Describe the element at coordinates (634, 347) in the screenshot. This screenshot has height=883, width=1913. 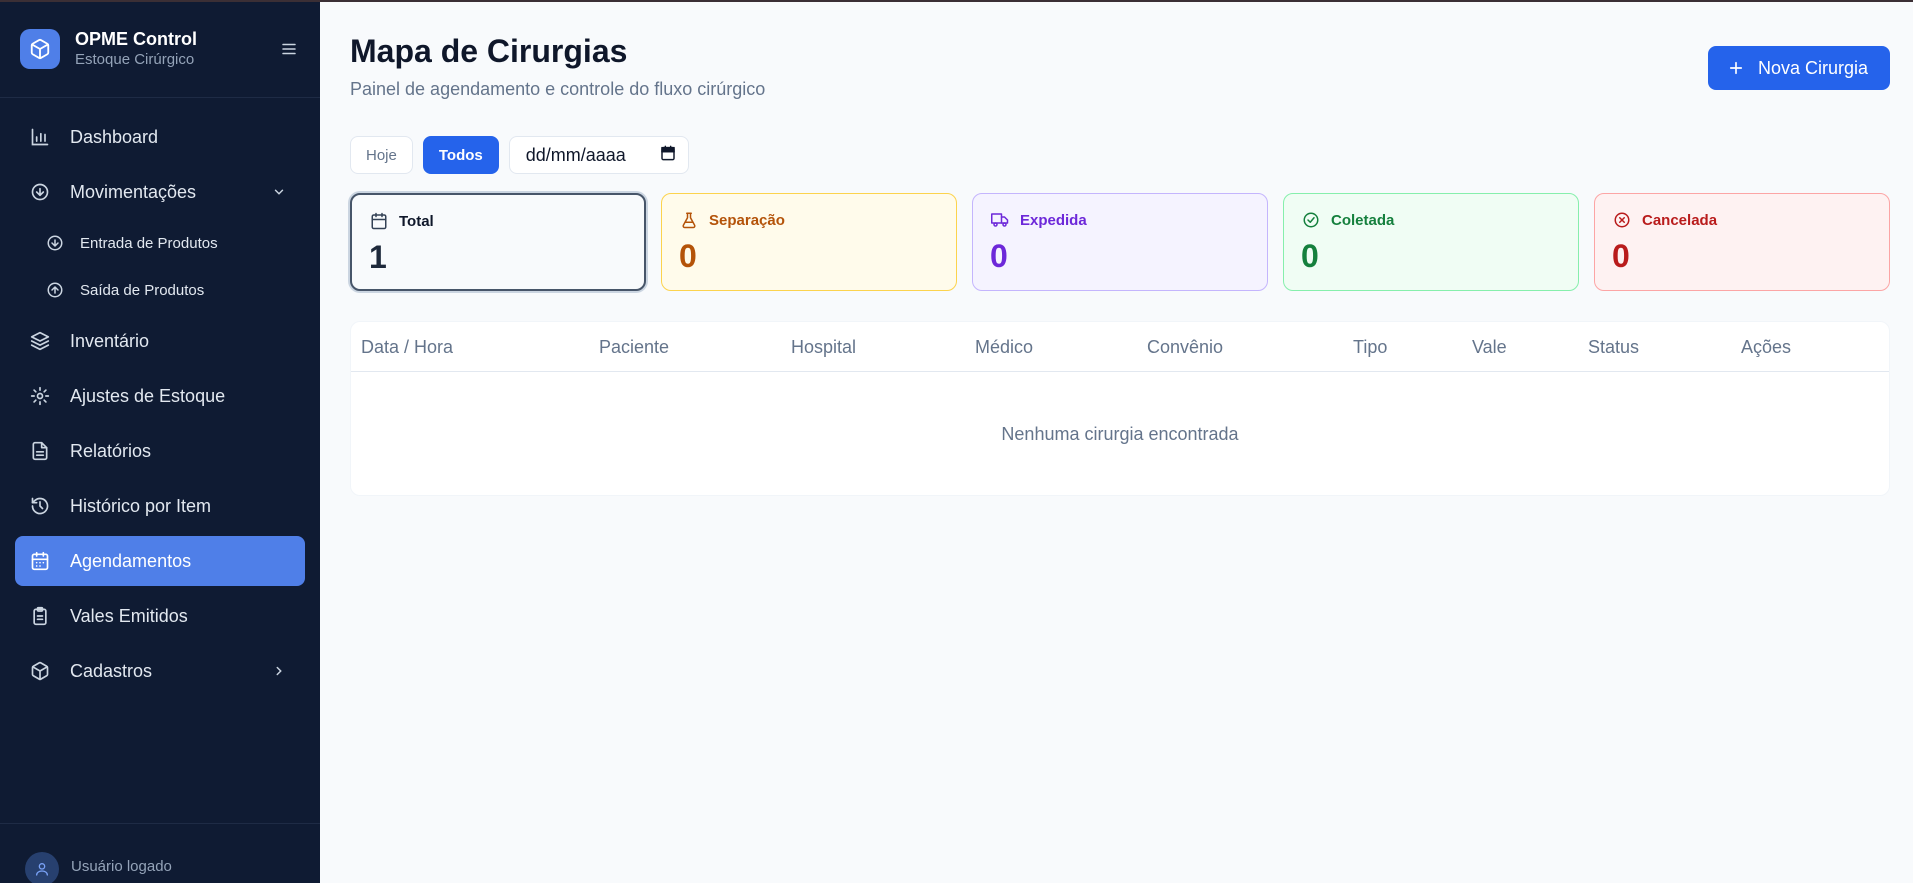
I see `column-header-paciente: Paciente` at that location.